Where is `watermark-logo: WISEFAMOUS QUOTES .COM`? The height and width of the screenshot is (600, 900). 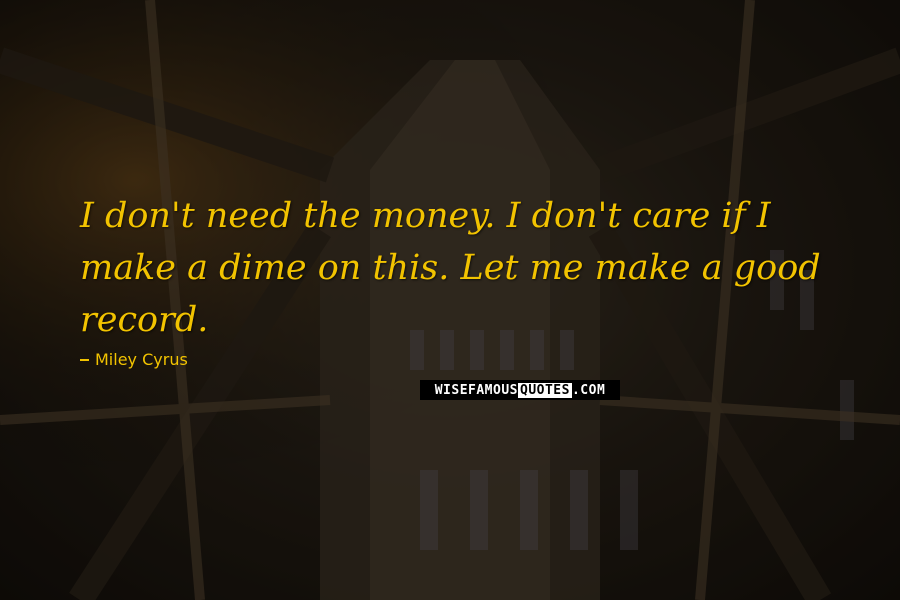 watermark-logo: WISEFAMOUS QUOTES .COM is located at coordinates (520, 390).